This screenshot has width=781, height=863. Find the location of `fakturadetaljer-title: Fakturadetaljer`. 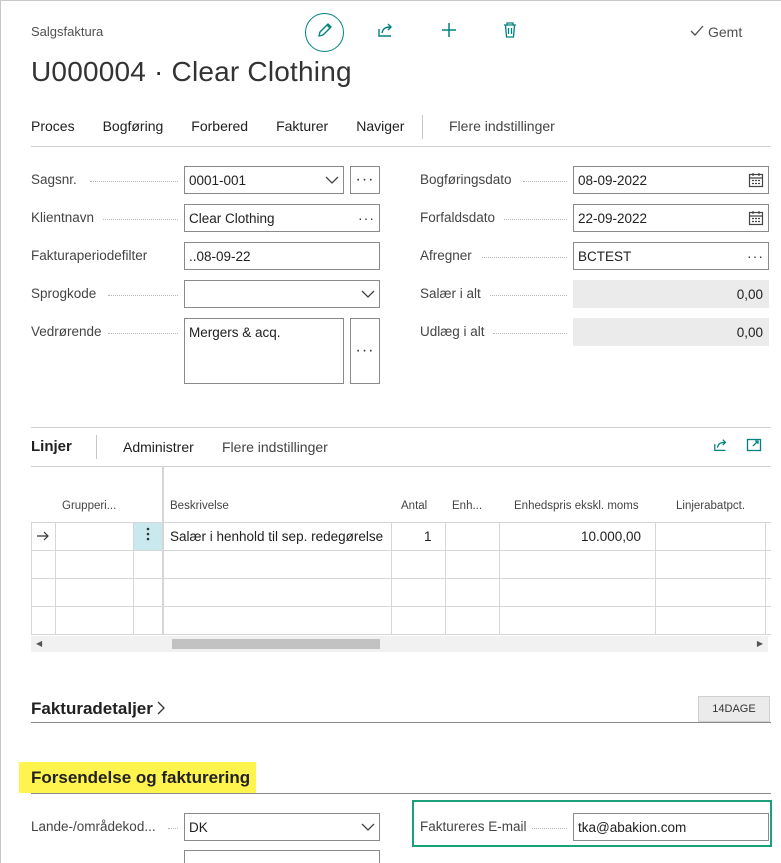

fakturadetaljer-title: Fakturadetaljer is located at coordinates (92, 709).